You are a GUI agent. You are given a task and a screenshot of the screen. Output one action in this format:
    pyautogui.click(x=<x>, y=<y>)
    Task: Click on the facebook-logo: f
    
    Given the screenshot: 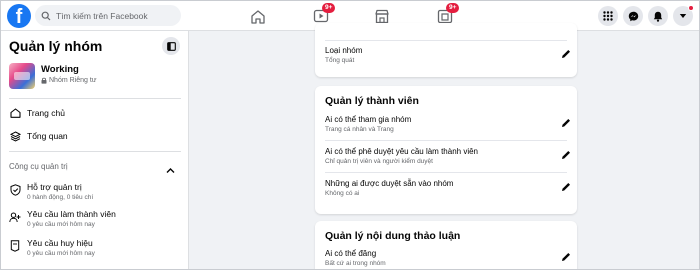 What is the action you would take?
    pyautogui.click(x=19, y=16)
    